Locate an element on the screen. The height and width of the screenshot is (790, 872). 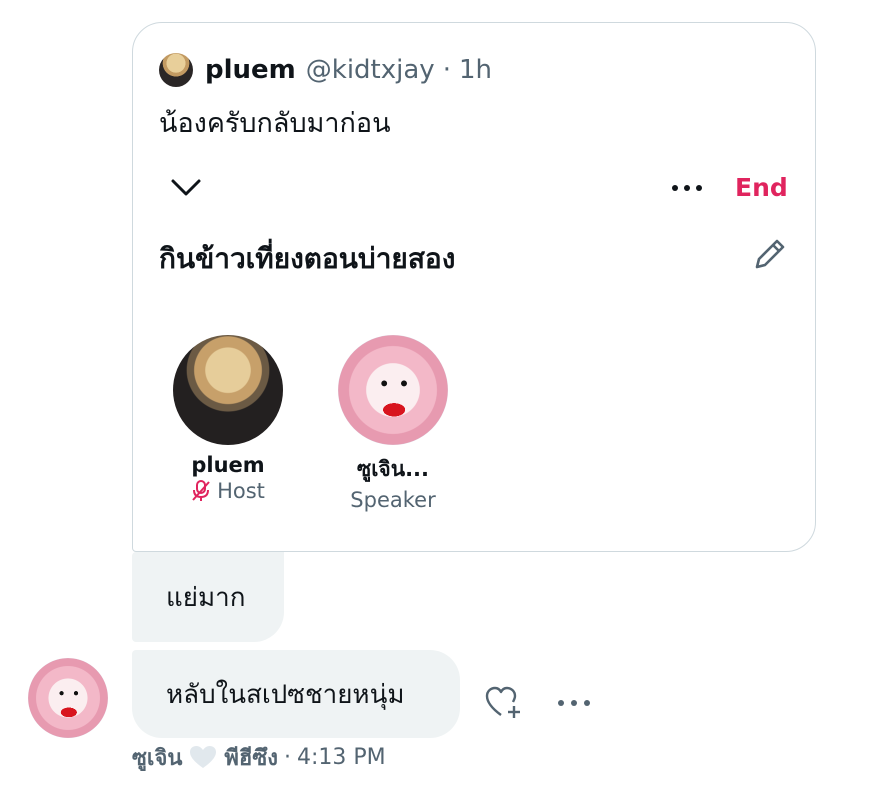
message-meta: ซูเจิน พีฮีซึง · 4:13 PM is located at coordinates (259, 757).